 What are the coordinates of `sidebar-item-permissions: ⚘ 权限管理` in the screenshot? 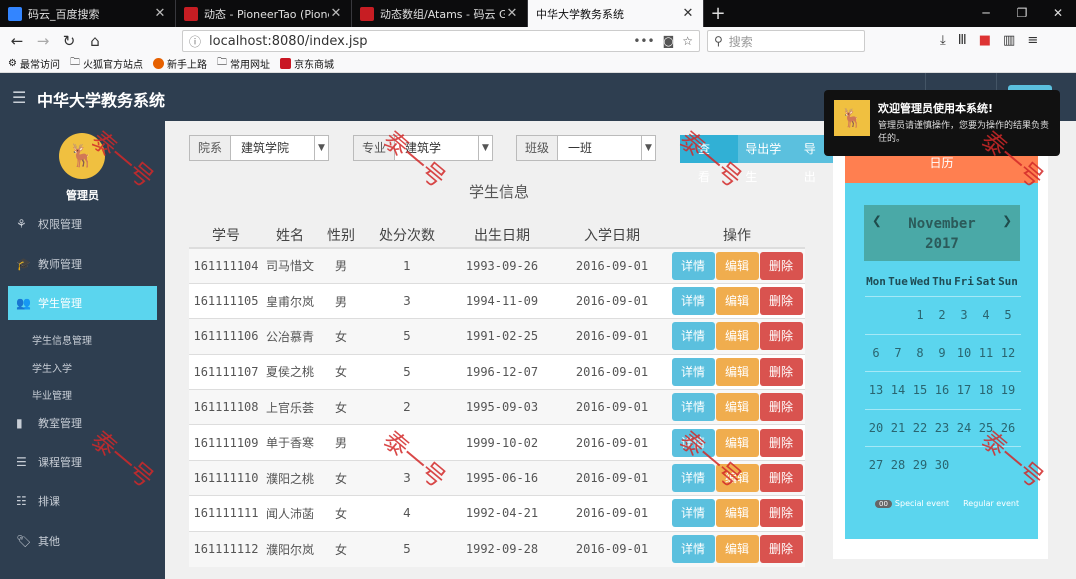 It's located at (82, 224).